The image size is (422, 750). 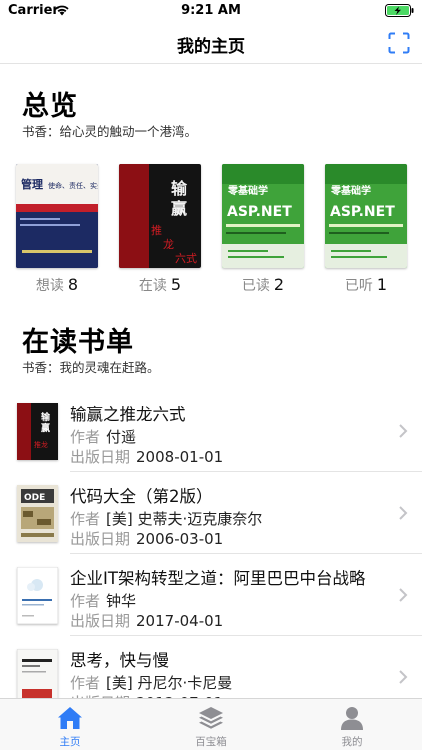 I want to click on shelf-label: 想读 8, so click(x=57, y=285).